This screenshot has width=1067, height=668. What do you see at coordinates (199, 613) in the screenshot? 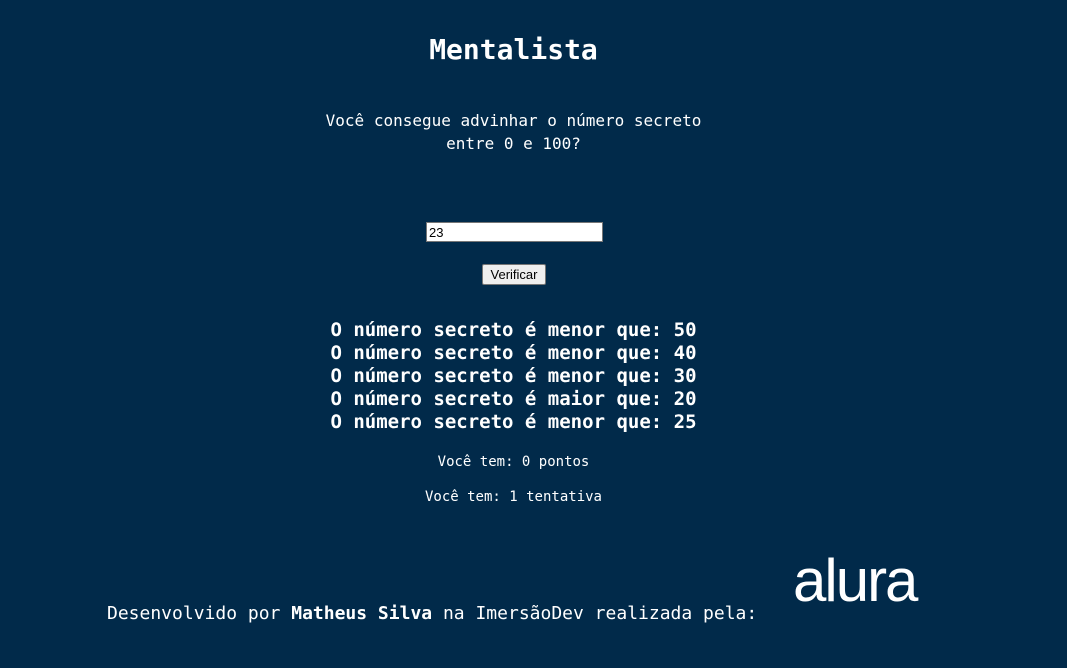
I see `footer-prefix: Desenvolvido por` at bounding box center [199, 613].